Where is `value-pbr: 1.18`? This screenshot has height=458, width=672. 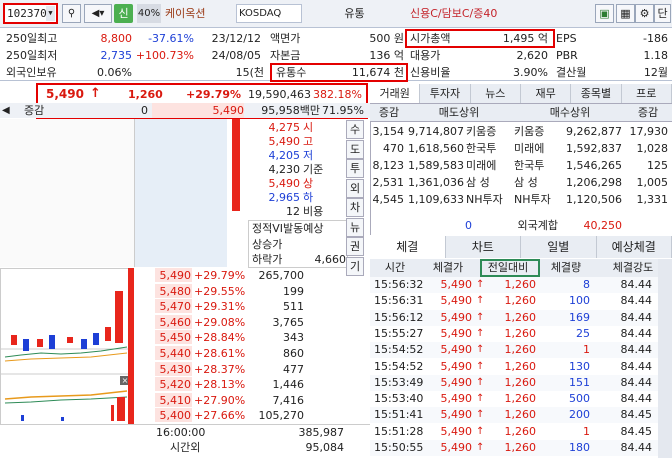 value-pbr: 1.18 is located at coordinates (656, 55).